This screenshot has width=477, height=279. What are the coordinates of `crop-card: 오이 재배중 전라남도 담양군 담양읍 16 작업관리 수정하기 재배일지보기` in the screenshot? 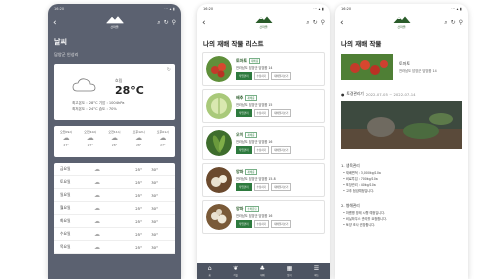 It's located at (263, 143).